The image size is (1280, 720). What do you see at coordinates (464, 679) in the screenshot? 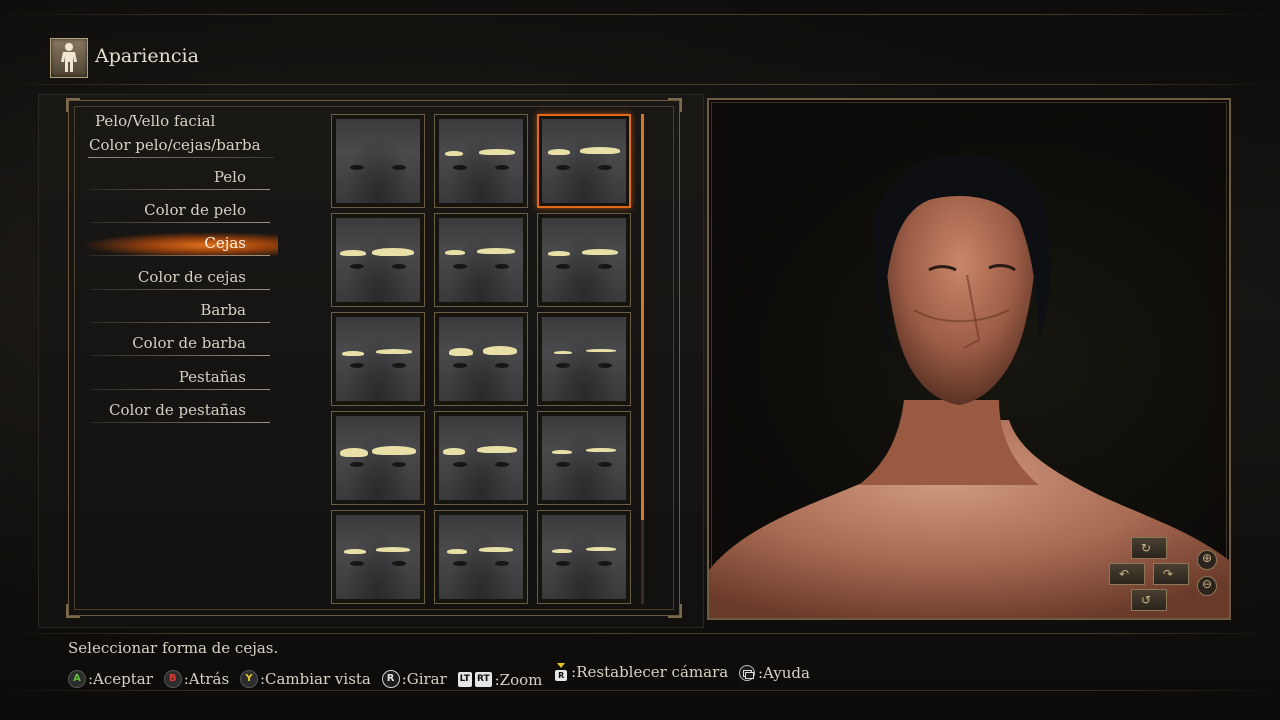
I see `lt-button-icon: LT` at bounding box center [464, 679].